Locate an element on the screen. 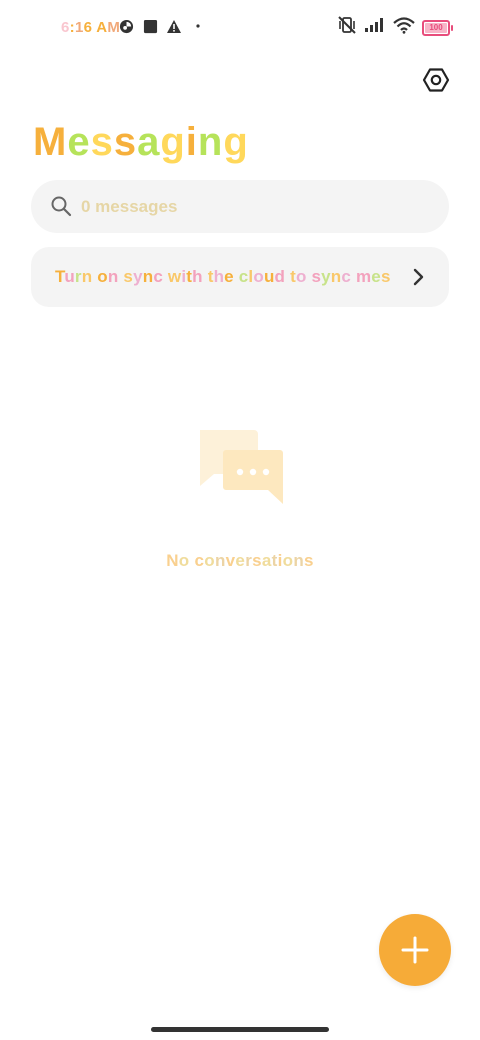 This screenshot has width=480, height=1040. battery-icon: 100 is located at coordinates (437, 27).